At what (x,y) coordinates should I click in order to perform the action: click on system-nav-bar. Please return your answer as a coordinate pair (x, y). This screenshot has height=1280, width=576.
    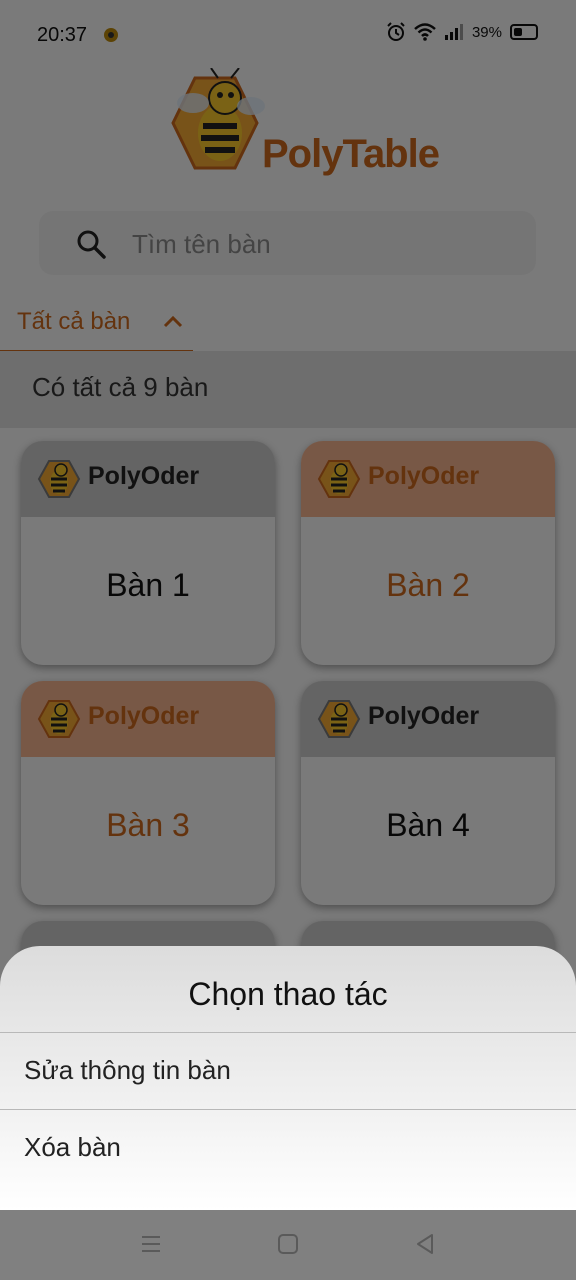
    Looking at the image, I should click on (288, 1245).